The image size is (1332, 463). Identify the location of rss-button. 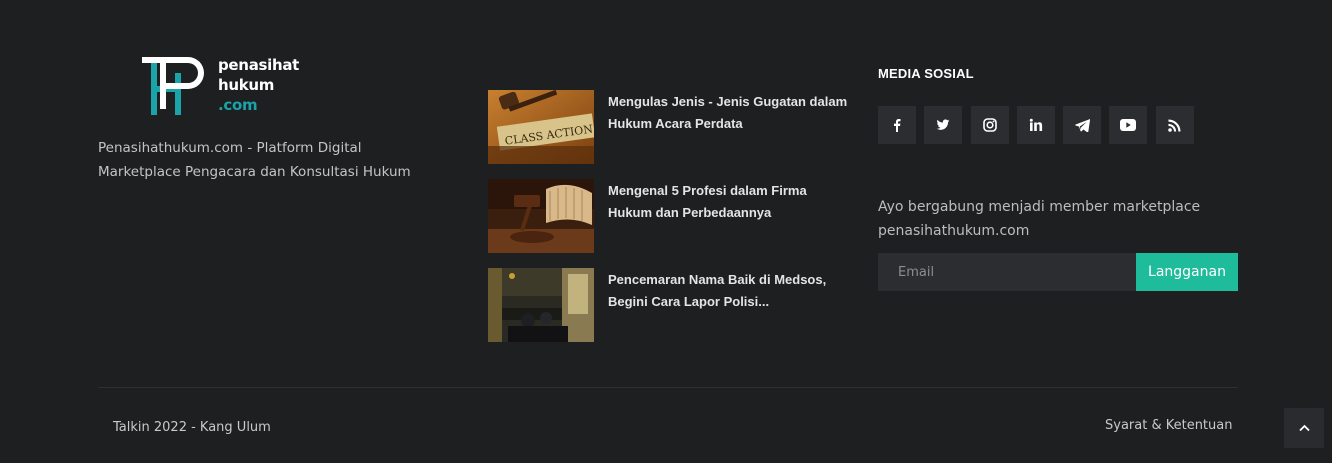
(1174, 125).